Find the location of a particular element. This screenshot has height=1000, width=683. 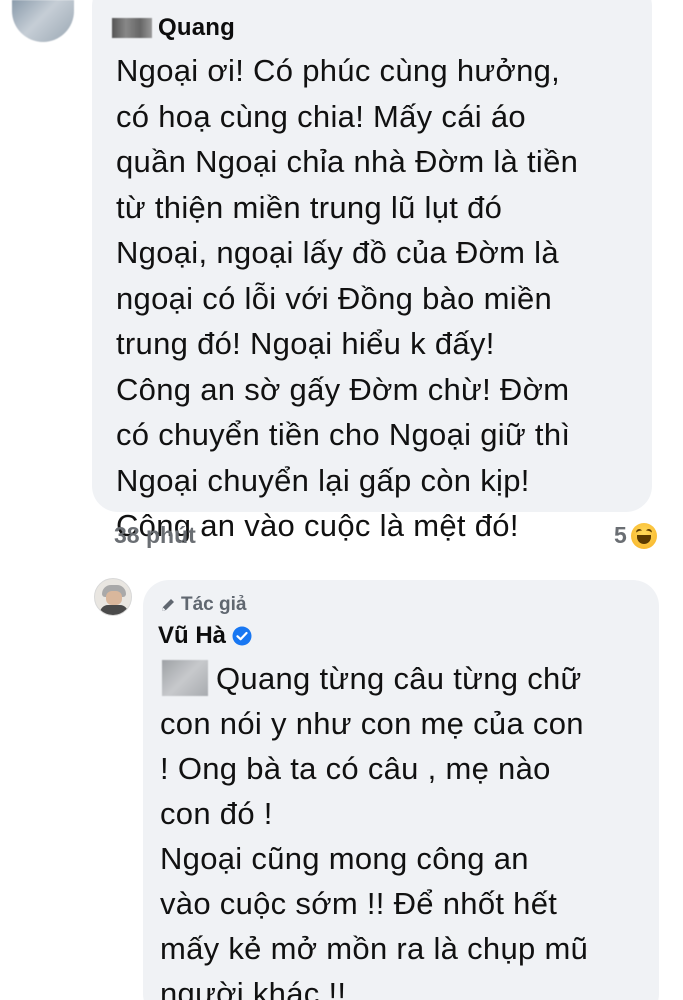

reply-header: Vũ Hà is located at coordinates (205, 636).